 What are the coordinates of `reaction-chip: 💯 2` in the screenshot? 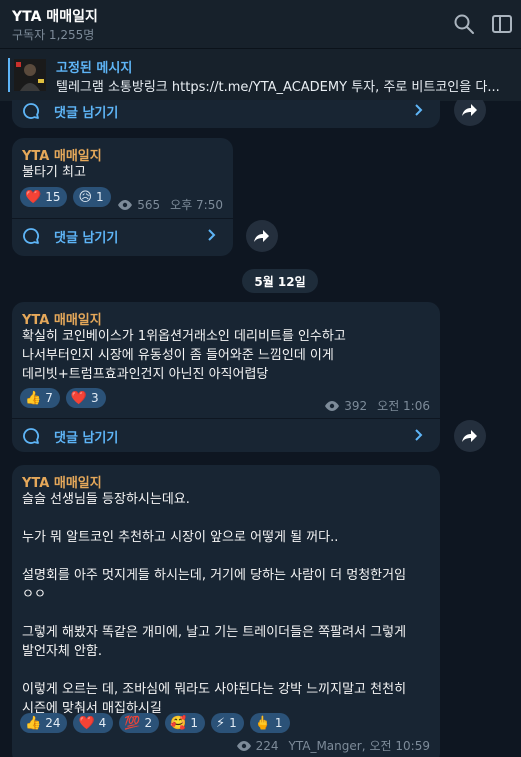 It's located at (139, 723).